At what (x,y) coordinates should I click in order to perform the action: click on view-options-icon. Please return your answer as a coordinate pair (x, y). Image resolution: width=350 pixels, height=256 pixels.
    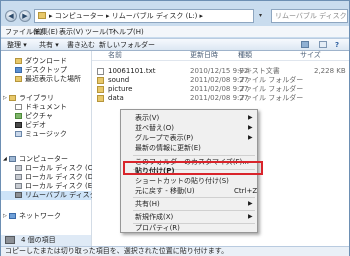
    Looking at the image, I should click on (305, 44).